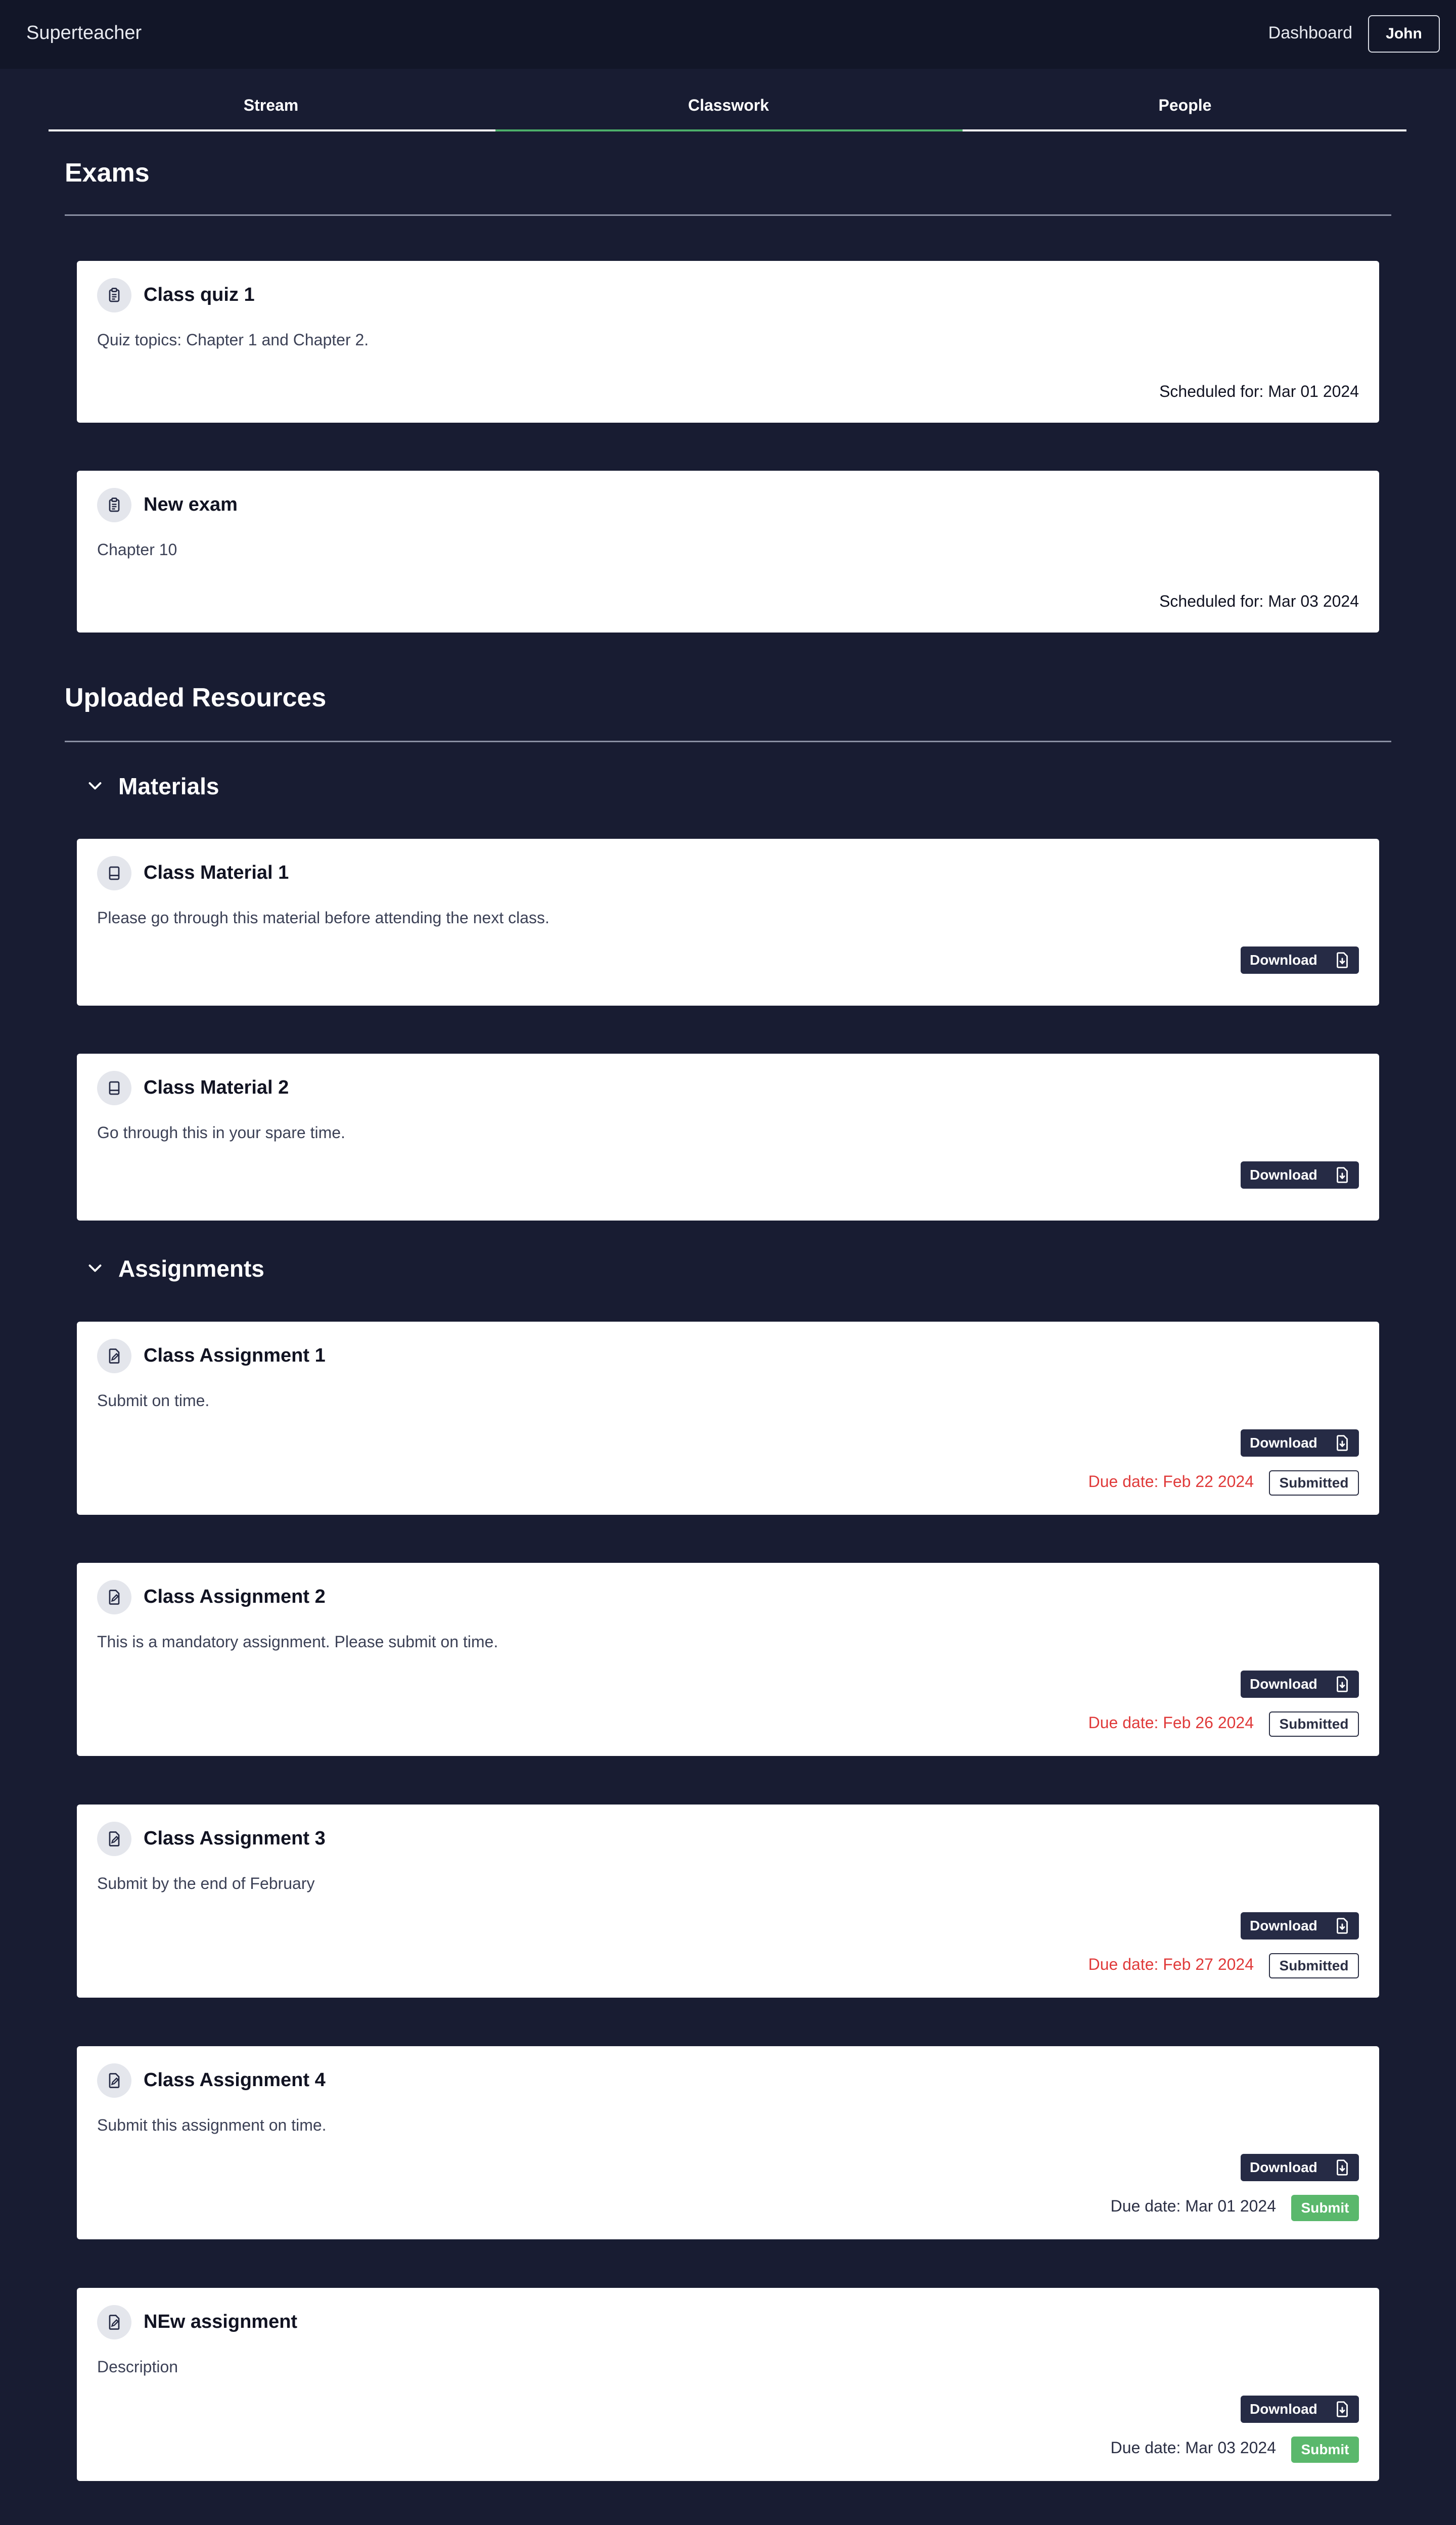 This screenshot has height=2525, width=1456. Describe the element at coordinates (84, 33) in the screenshot. I see `brand-logo: Superteacher` at that location.